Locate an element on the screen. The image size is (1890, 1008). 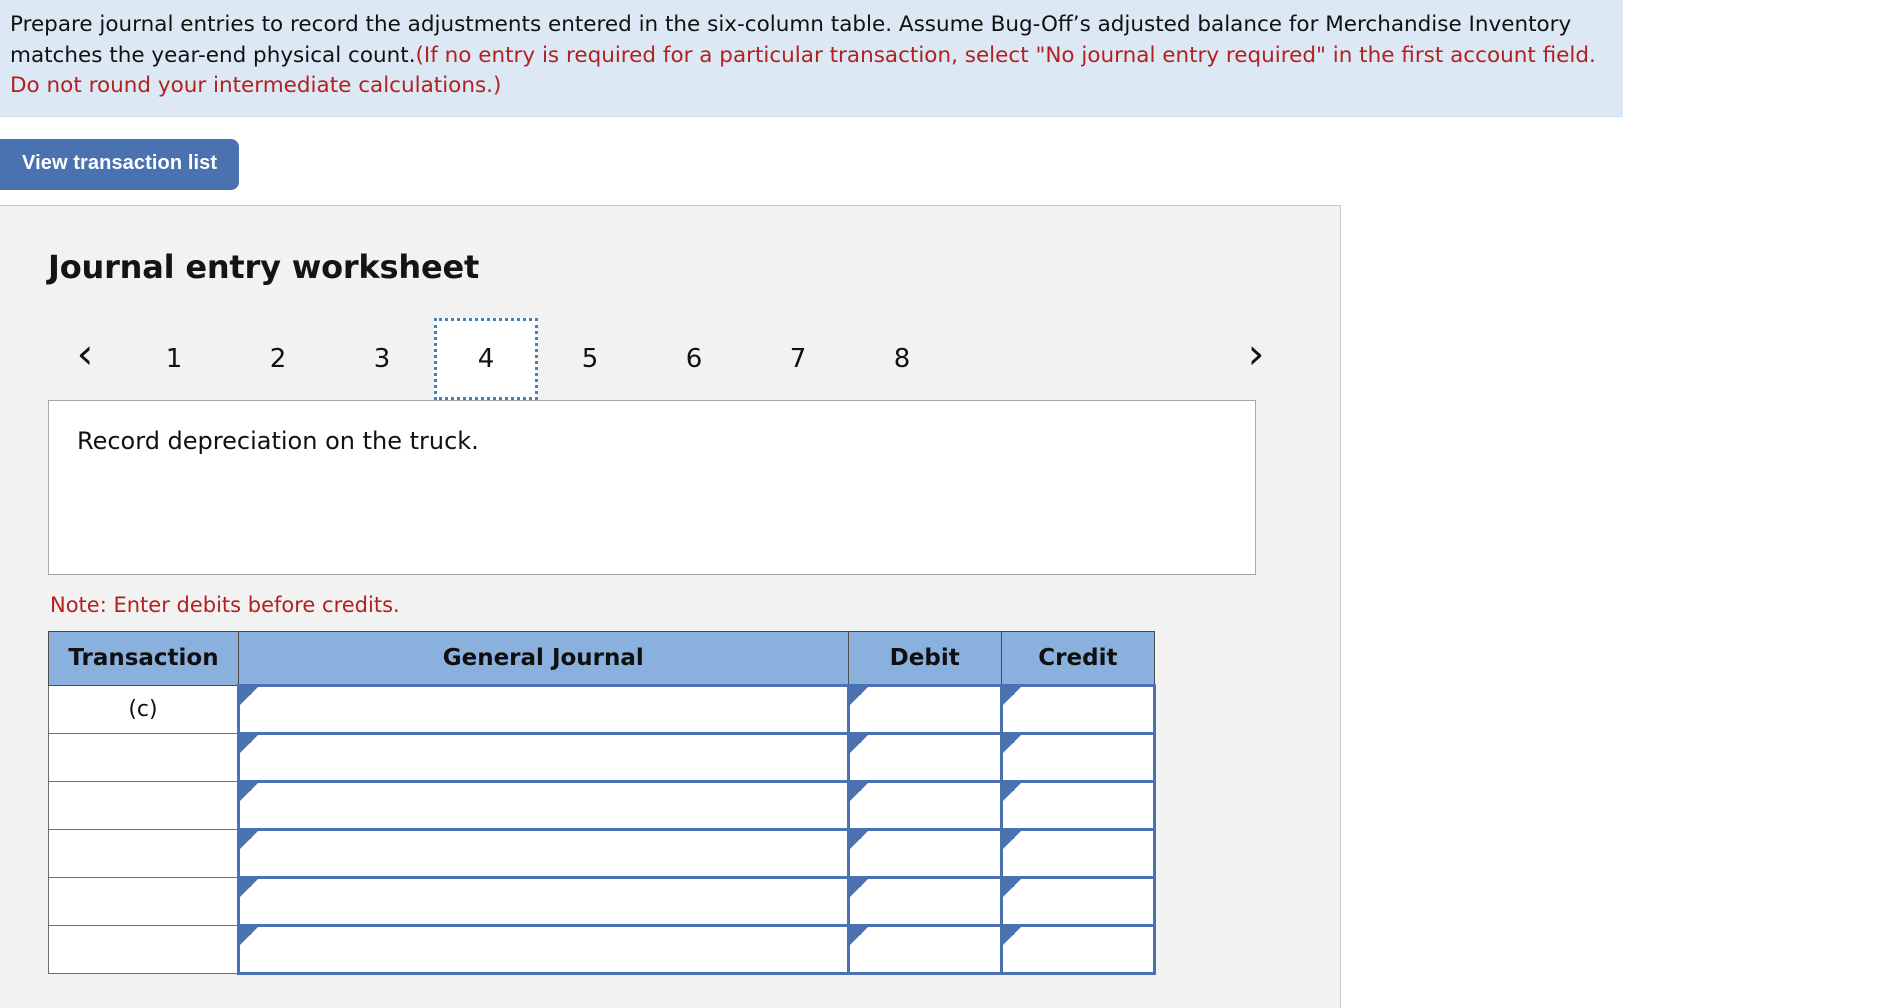
page-title: Journal entry worksheet is located at coordinates (264, 266).